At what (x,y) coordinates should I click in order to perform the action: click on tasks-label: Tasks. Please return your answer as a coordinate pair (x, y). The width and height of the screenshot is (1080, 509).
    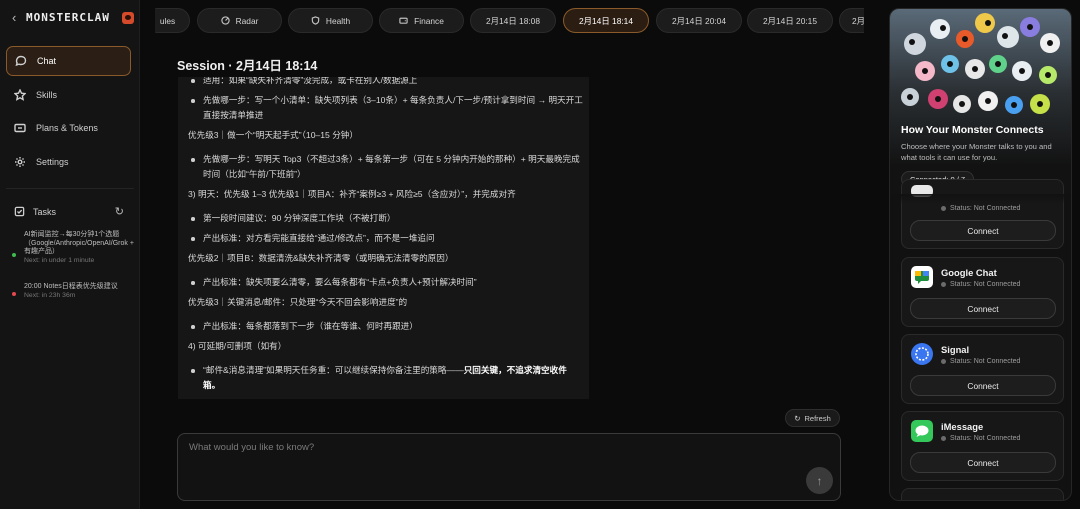
    Looking at the image, I should click on (45, 211).